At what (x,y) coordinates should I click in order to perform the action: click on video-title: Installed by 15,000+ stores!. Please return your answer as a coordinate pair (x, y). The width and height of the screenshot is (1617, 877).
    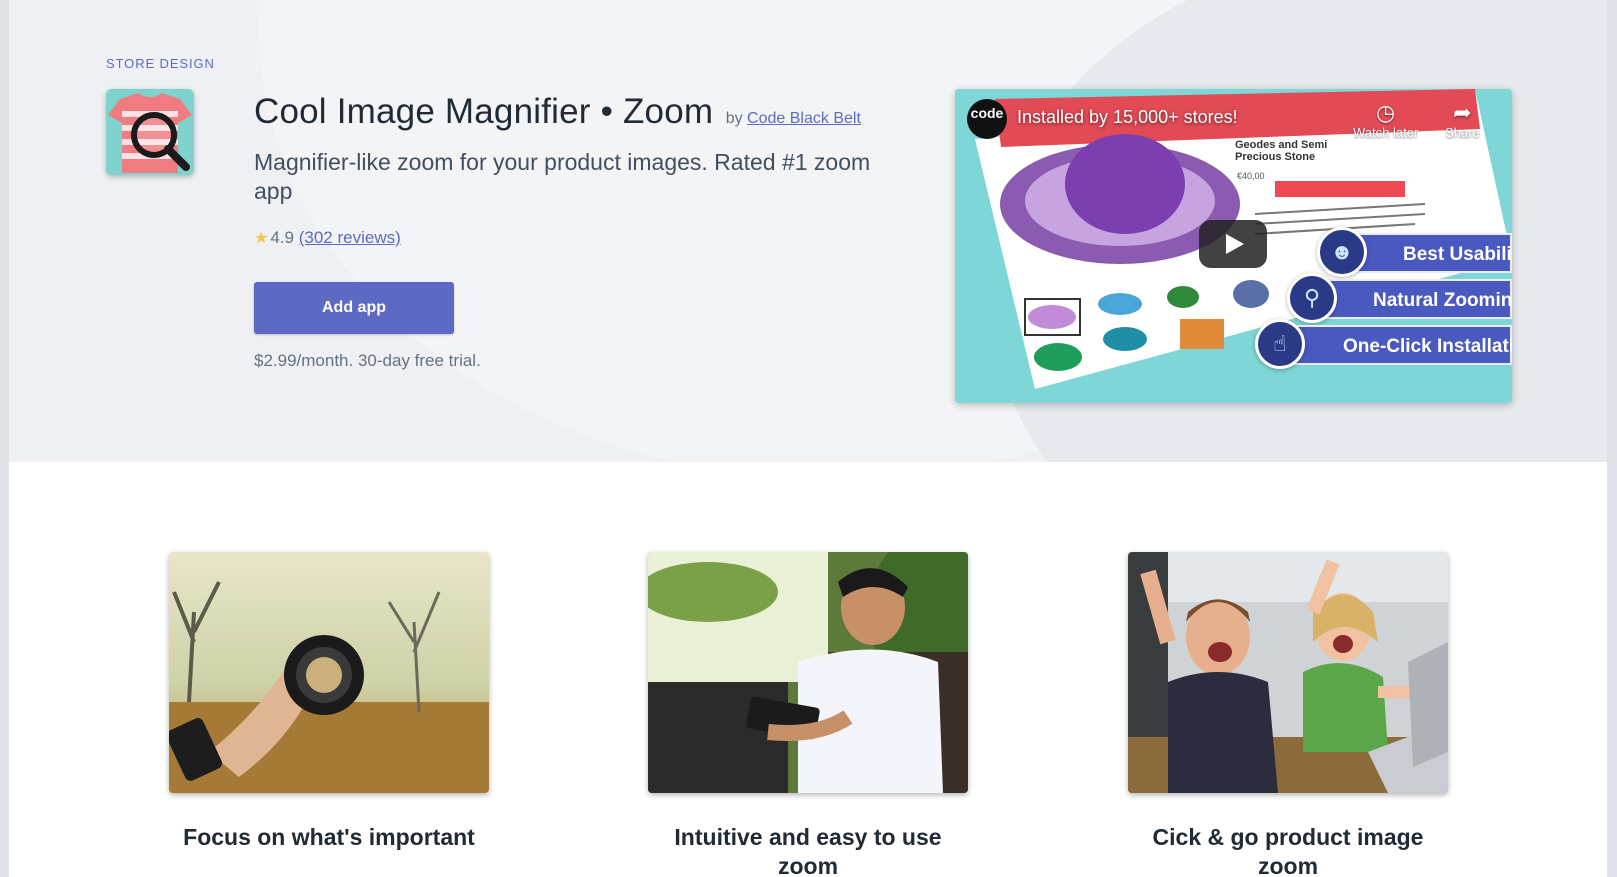
    Looking at the image, I should click on (1127, 117).